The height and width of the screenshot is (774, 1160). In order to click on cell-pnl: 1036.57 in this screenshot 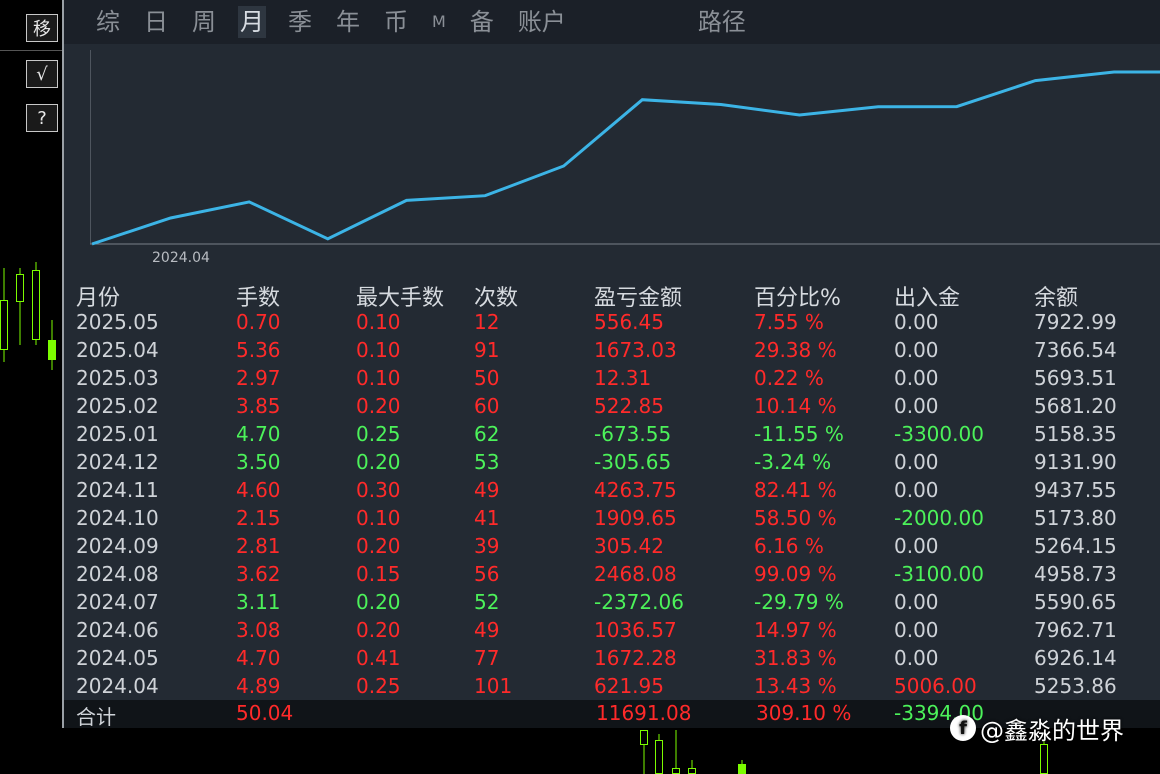, I will do `click(635, 630)`.